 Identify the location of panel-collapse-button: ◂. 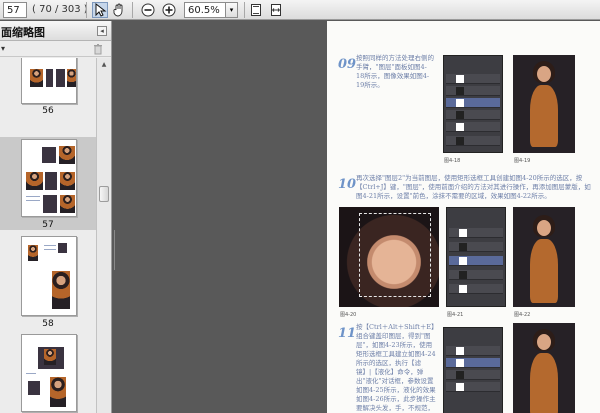
(102, 31).